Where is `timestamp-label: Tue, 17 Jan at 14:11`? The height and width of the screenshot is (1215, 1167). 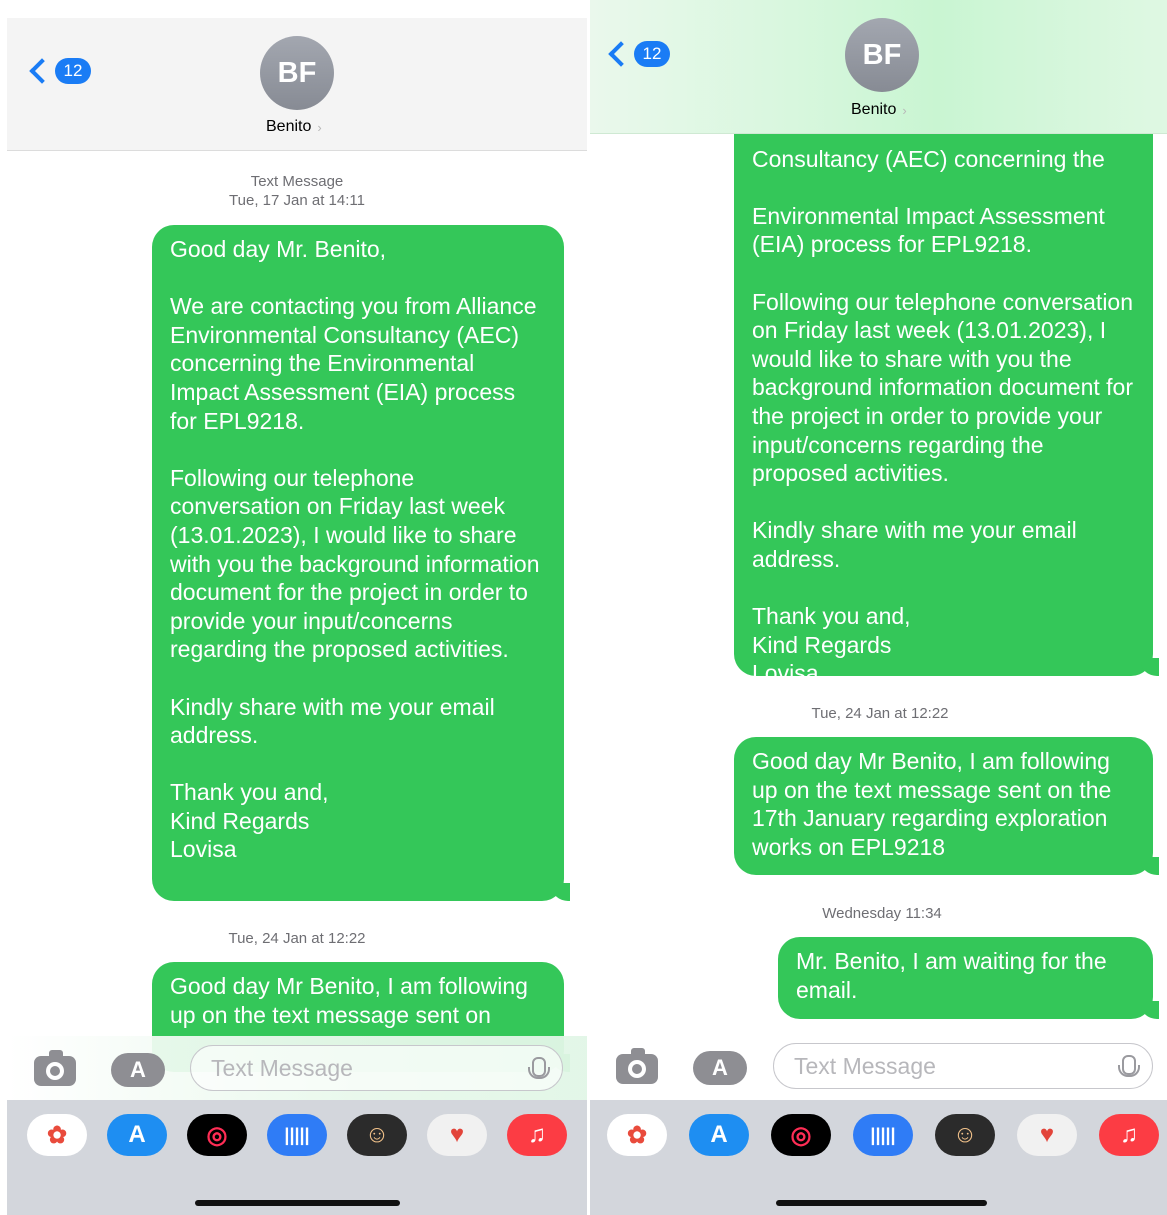
timestamp-label: Tue, 17 Jan at 14:11 is located at coordinates (297, 200).